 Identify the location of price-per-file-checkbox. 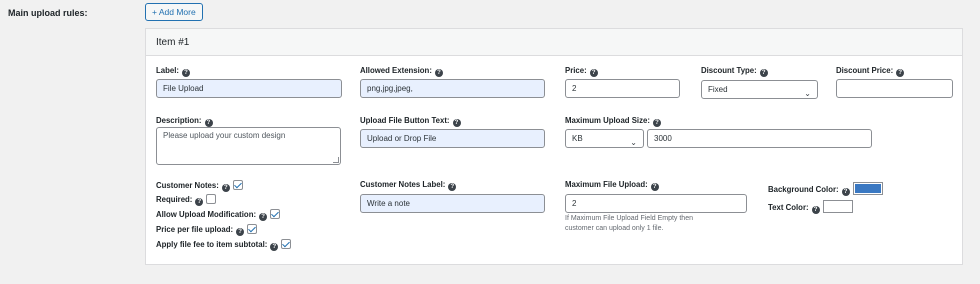
(252, 229).